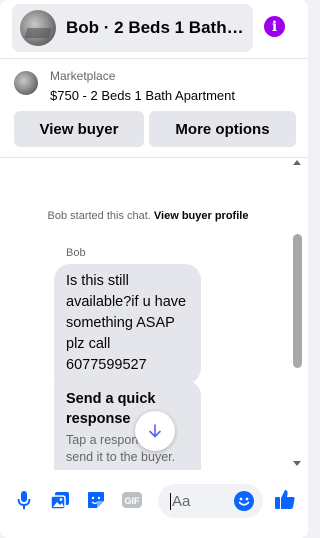  I want to click on scroll-to-bottom-button, so click(155, 431).